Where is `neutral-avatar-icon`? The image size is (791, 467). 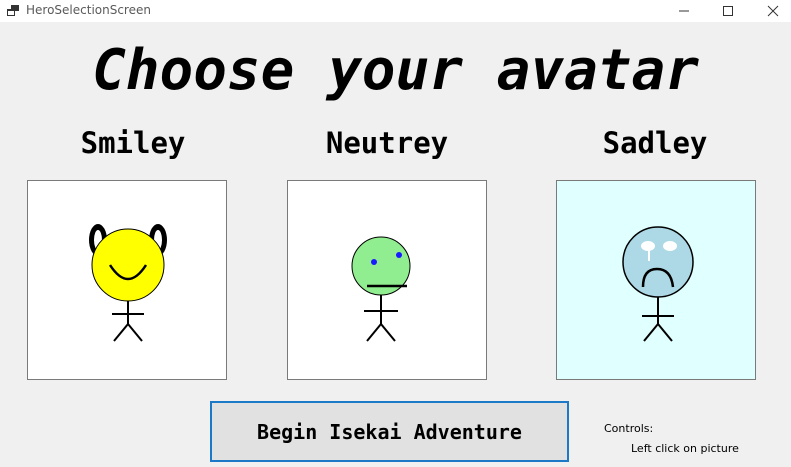 neutral-avatar-icon is located at coordinates (381, 289).